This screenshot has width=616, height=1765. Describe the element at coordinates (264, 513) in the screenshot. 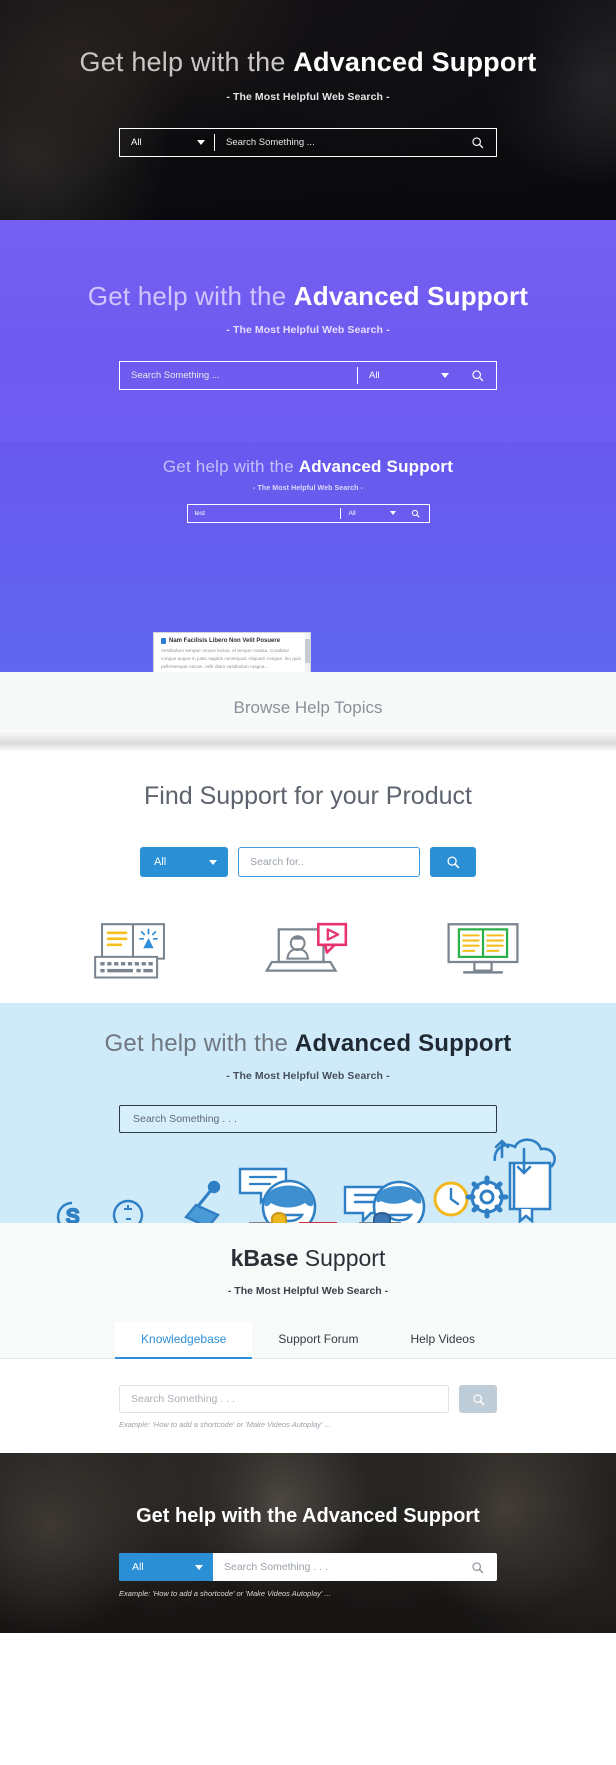

I see `search-input: test` at that location.